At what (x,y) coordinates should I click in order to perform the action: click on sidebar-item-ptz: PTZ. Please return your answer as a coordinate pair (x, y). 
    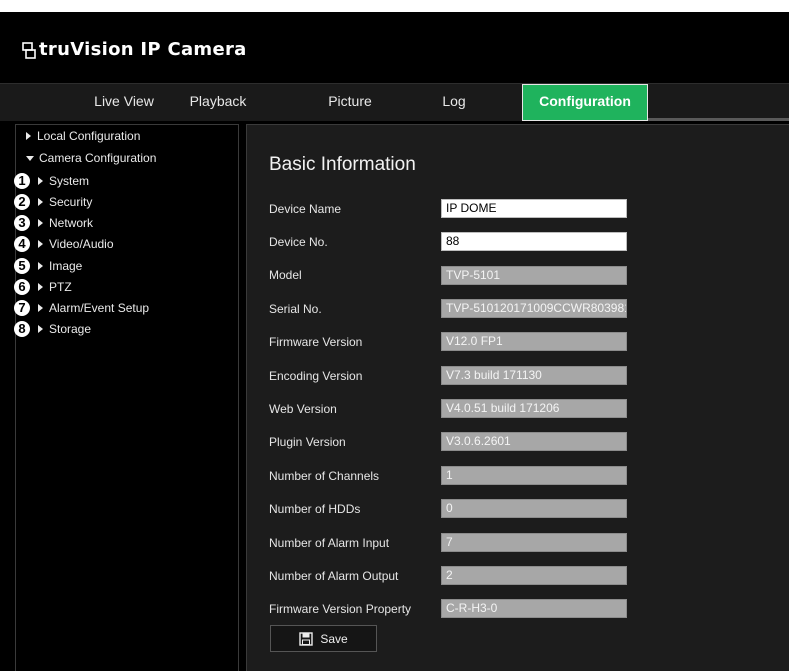
    Looking at the image, I should click on (55, 287).